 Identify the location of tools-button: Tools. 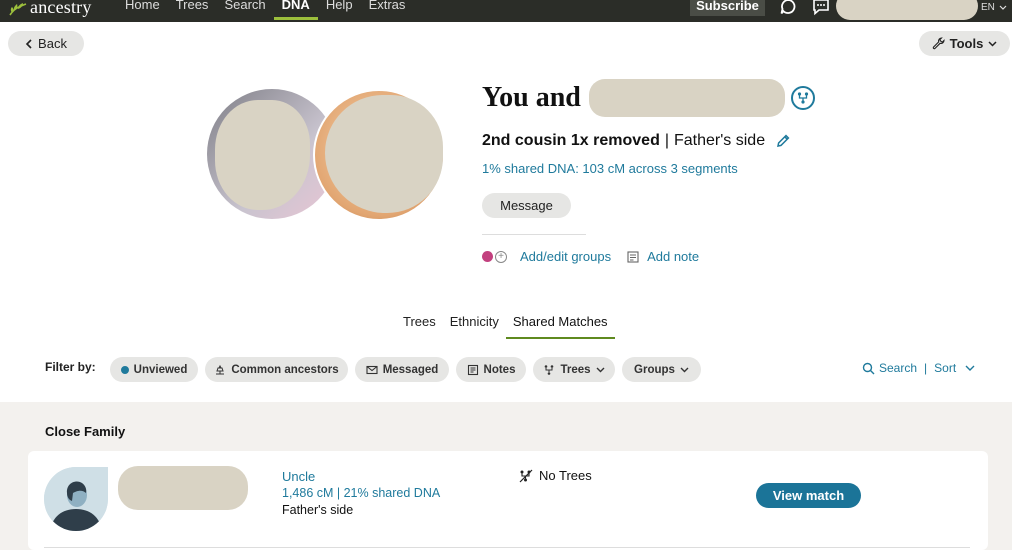
(964, 43).